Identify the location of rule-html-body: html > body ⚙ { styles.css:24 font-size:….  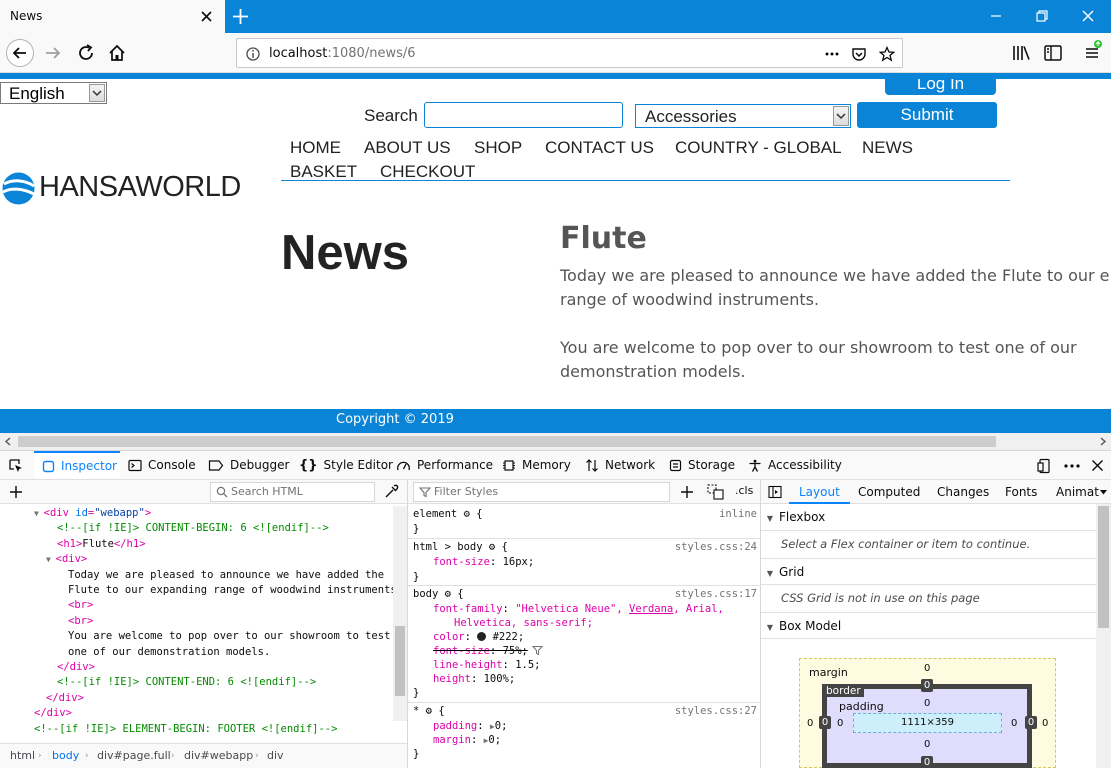
(584, 562).